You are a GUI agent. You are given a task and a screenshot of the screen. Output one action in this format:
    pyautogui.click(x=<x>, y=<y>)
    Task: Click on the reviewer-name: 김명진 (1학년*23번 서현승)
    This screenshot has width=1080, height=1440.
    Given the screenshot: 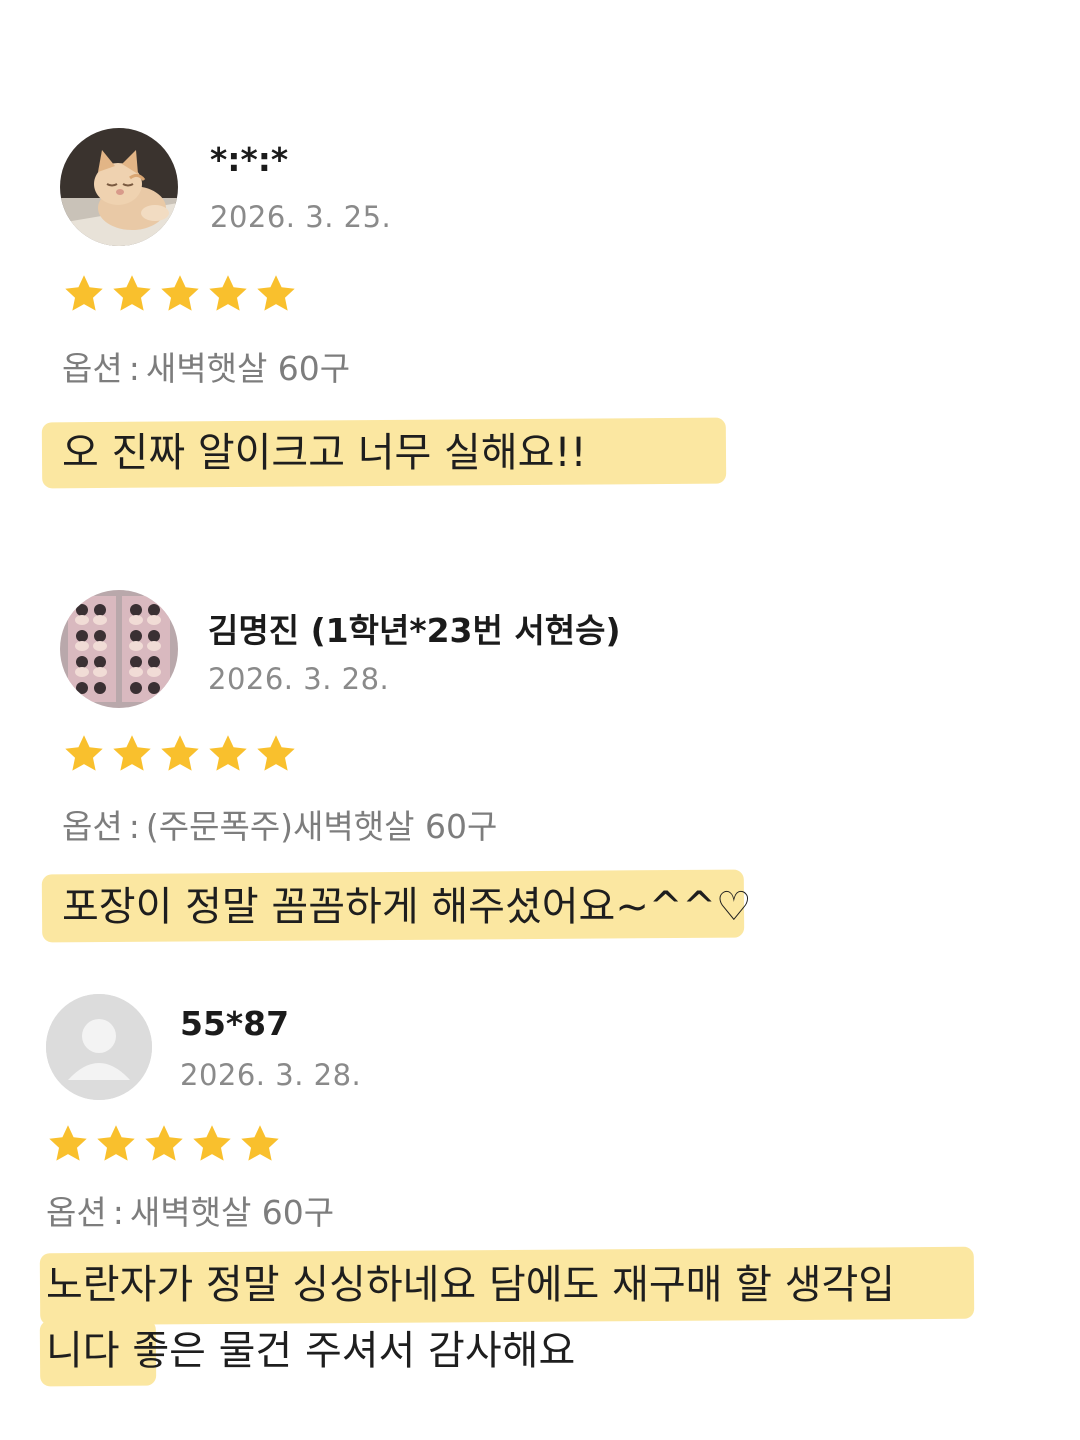 What is the action you would take?
    pyautogui.click(x=414, y=630)
    